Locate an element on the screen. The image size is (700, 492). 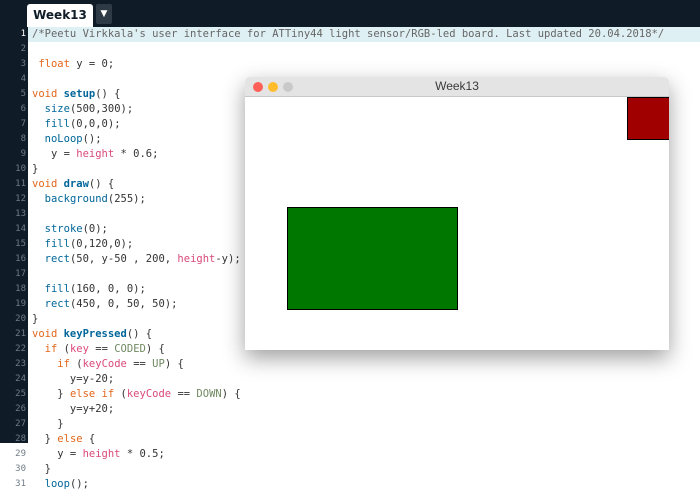
code-token: y = 0; is located at coordinates (92, 64).